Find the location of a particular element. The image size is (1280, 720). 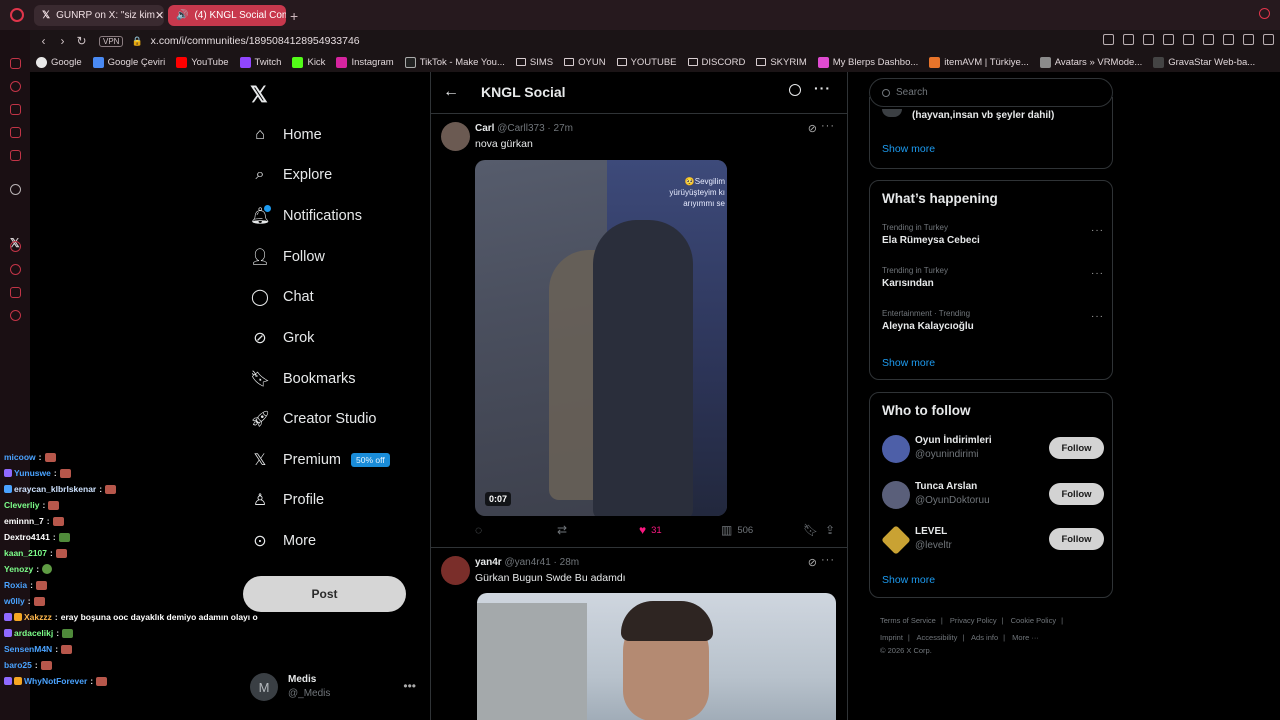

bag-icon is located at coordinates (15, 109).